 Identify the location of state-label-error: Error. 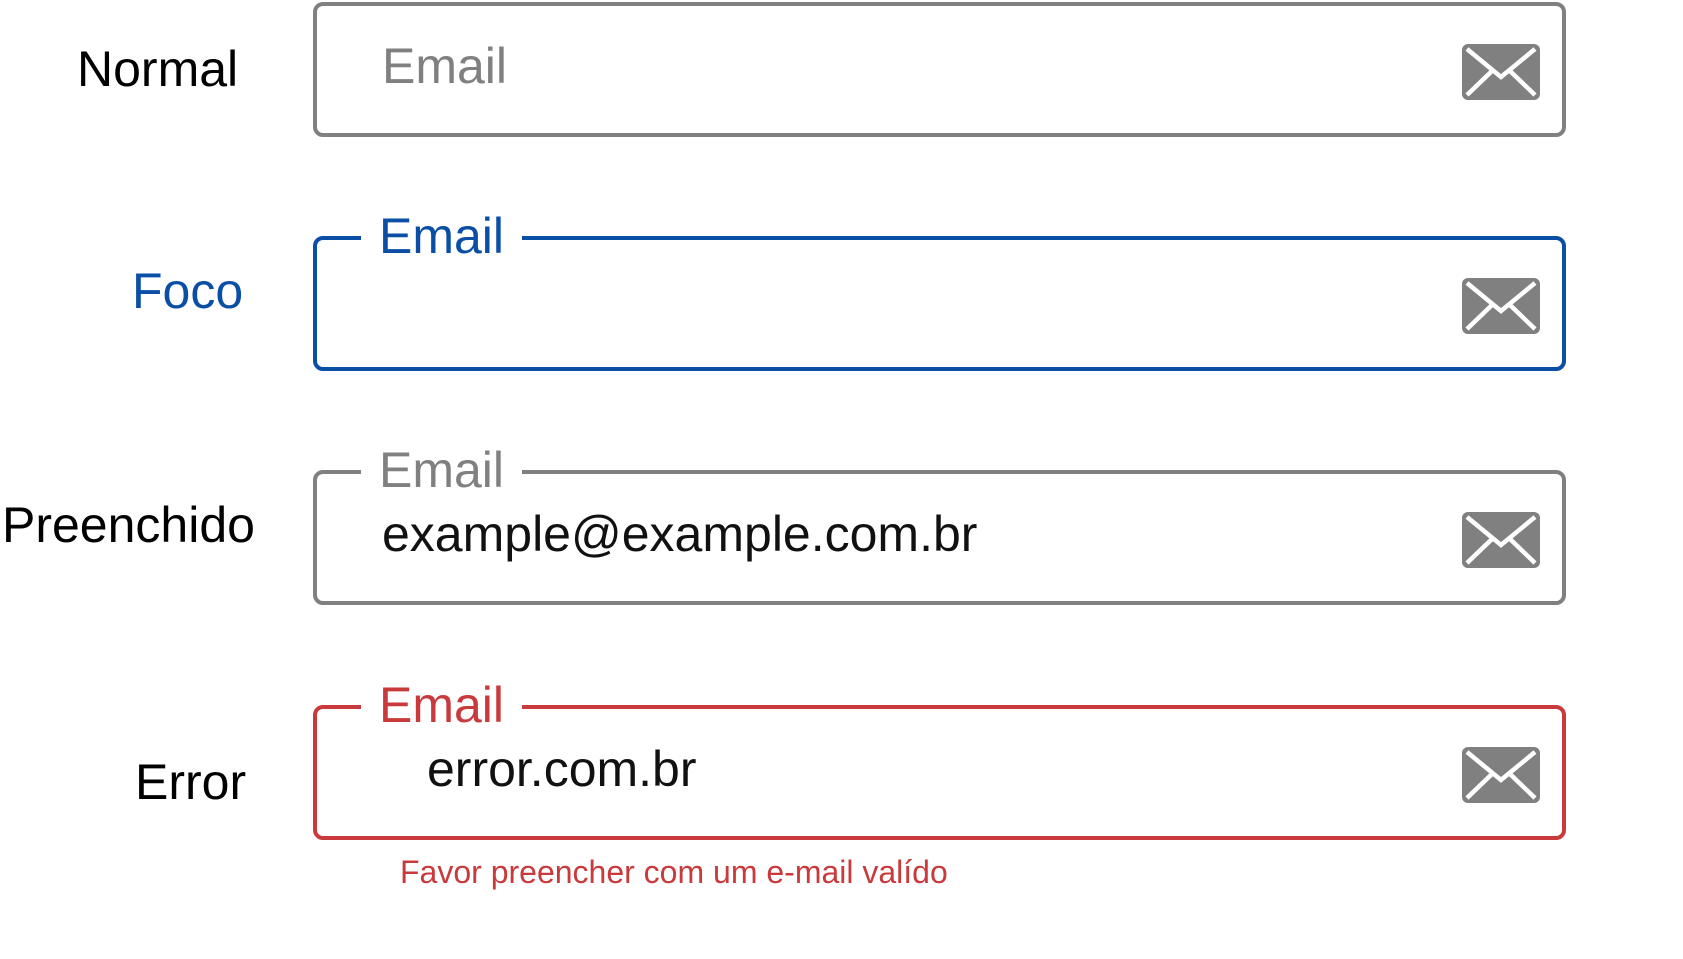
(191, 782).